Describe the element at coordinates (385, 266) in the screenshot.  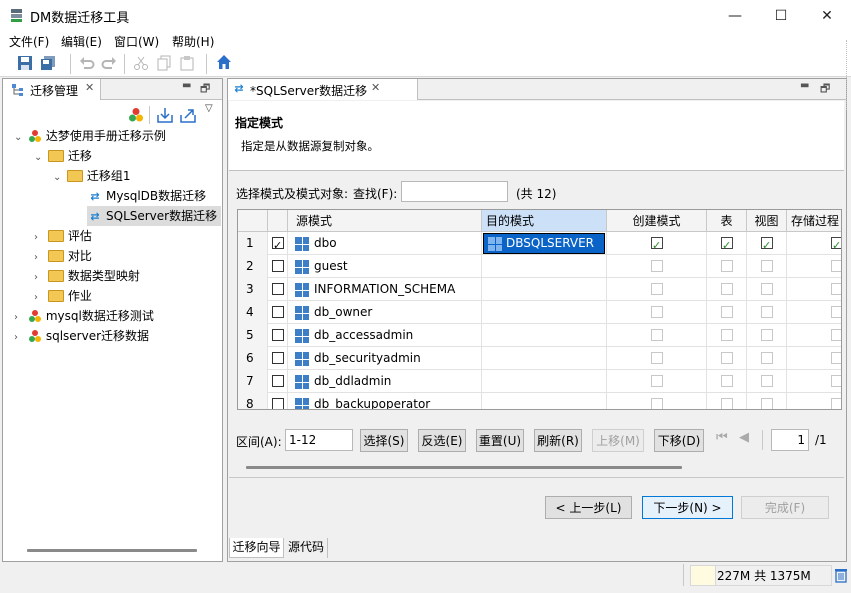
I see `source-schema-cell: guest` at that location.